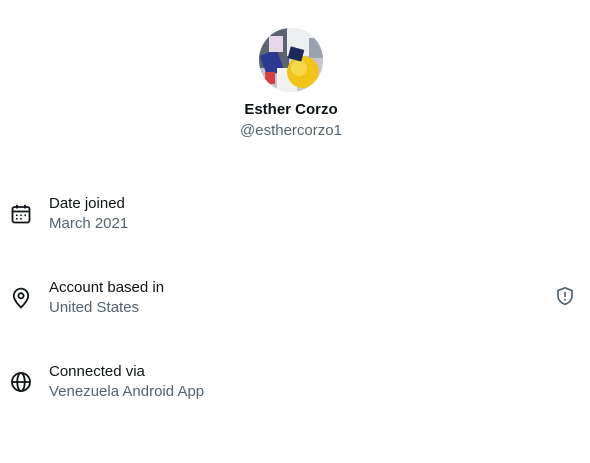 This screenshot has height=463, width=590. I want to click on globe-icon, so click(21, 382).